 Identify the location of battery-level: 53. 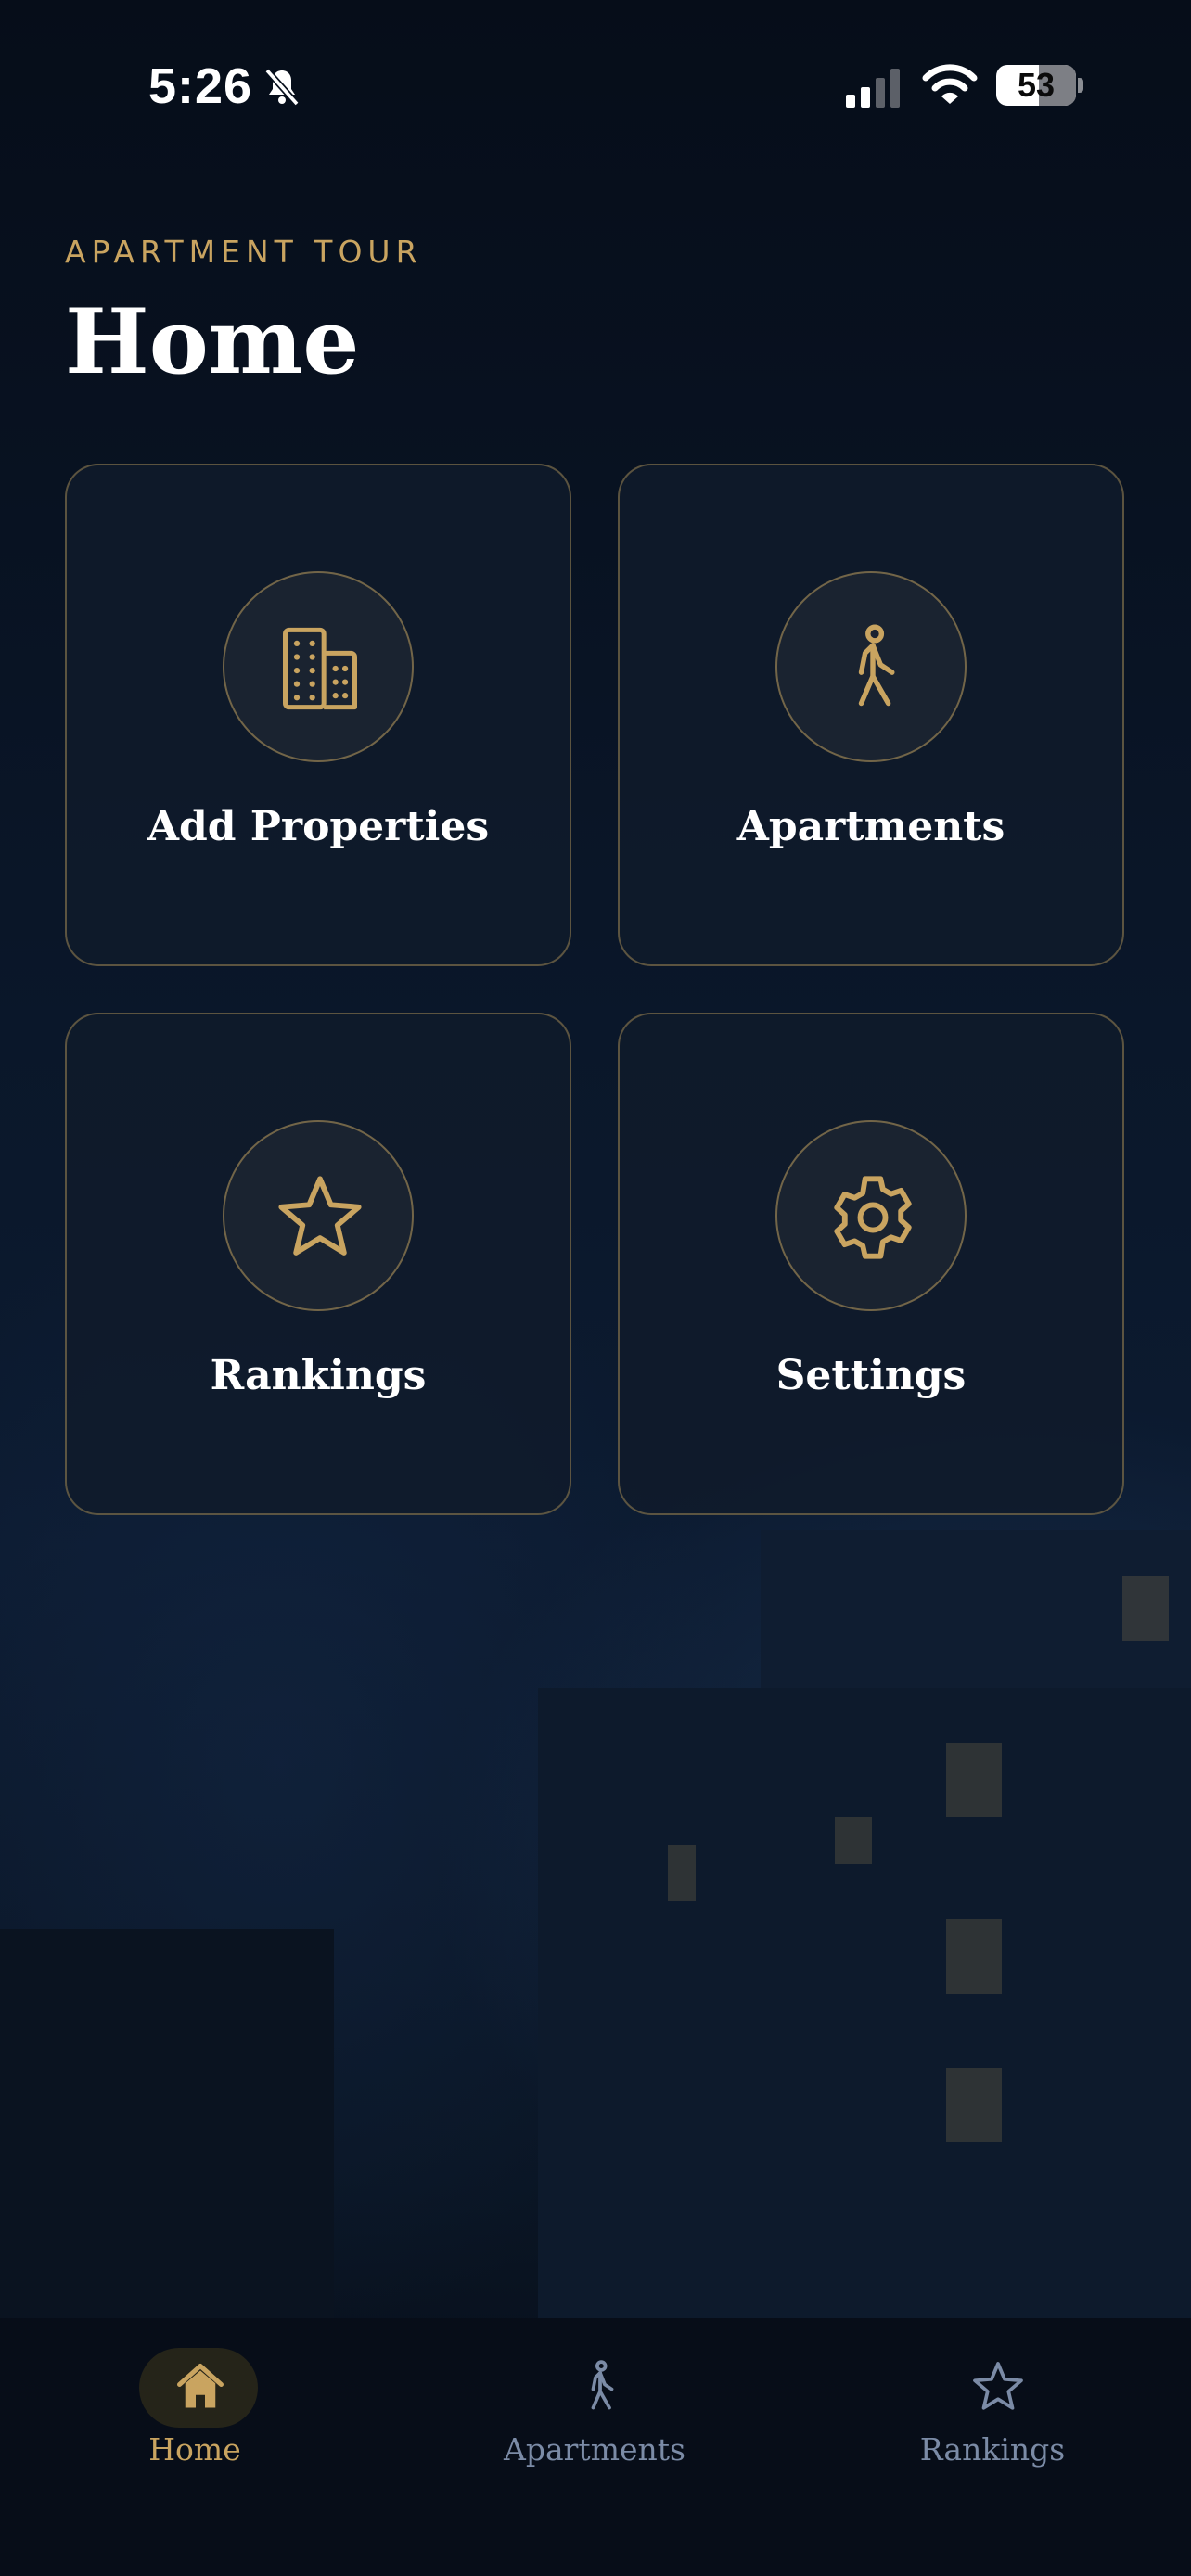
(1036, 85).